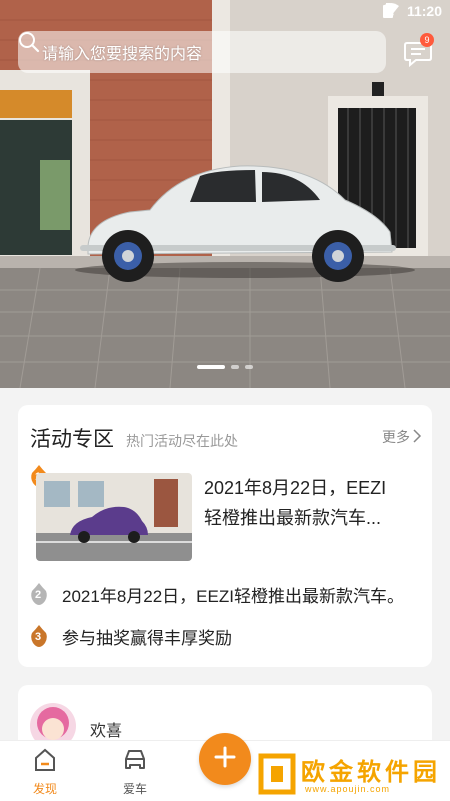 The width and height of the screenshot is (450, 801). I want to click on carousel-indicator, so click(225, 367).